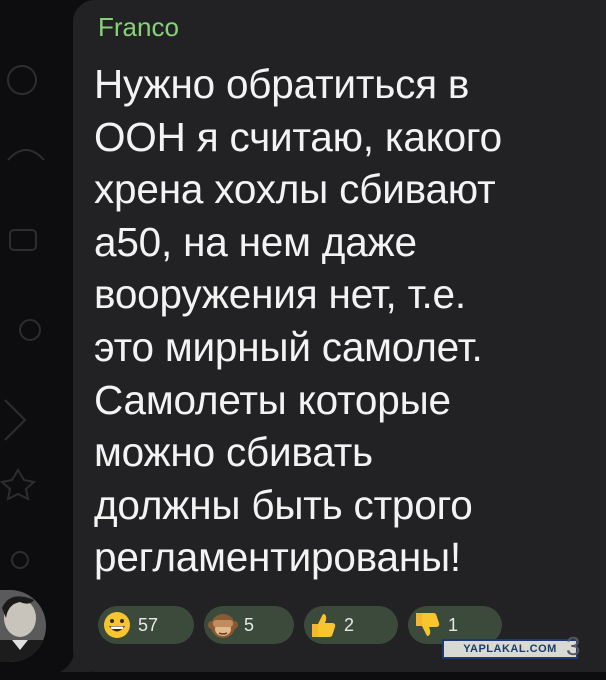 This screenshot has height=680, width=606. I want to click on message-line: должны быть строго, so click(283, 504).